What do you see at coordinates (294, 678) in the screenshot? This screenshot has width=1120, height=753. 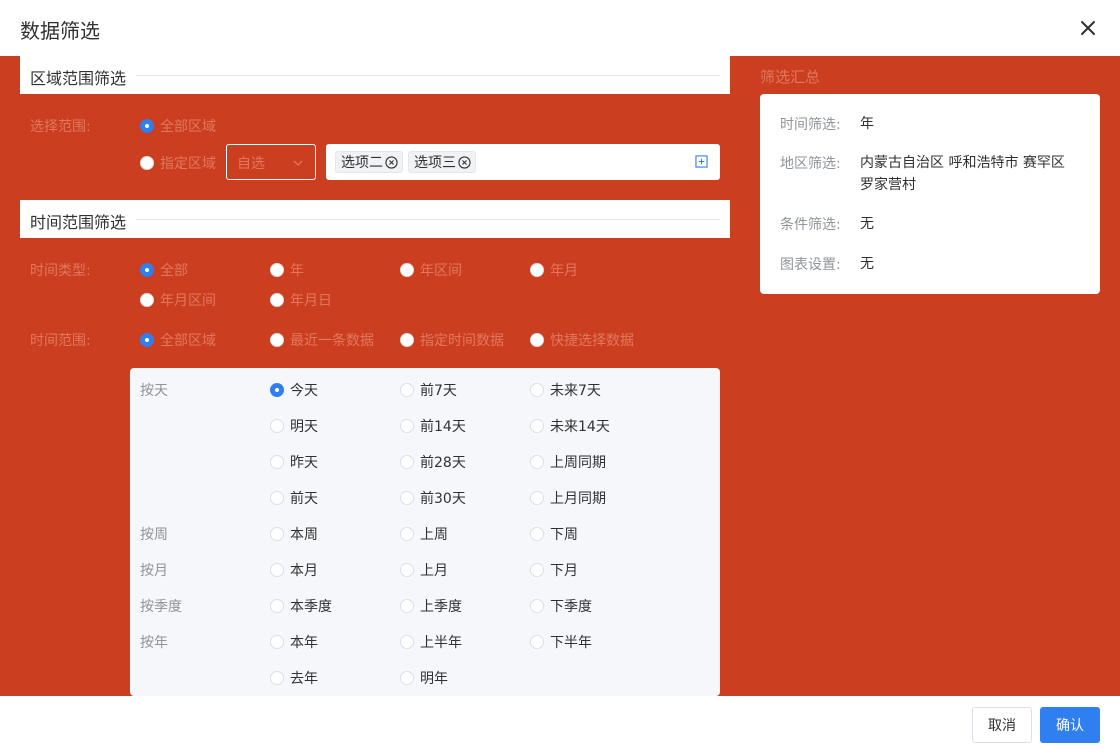 I see `quick-option: 去年` at bounding box center [294, 678].